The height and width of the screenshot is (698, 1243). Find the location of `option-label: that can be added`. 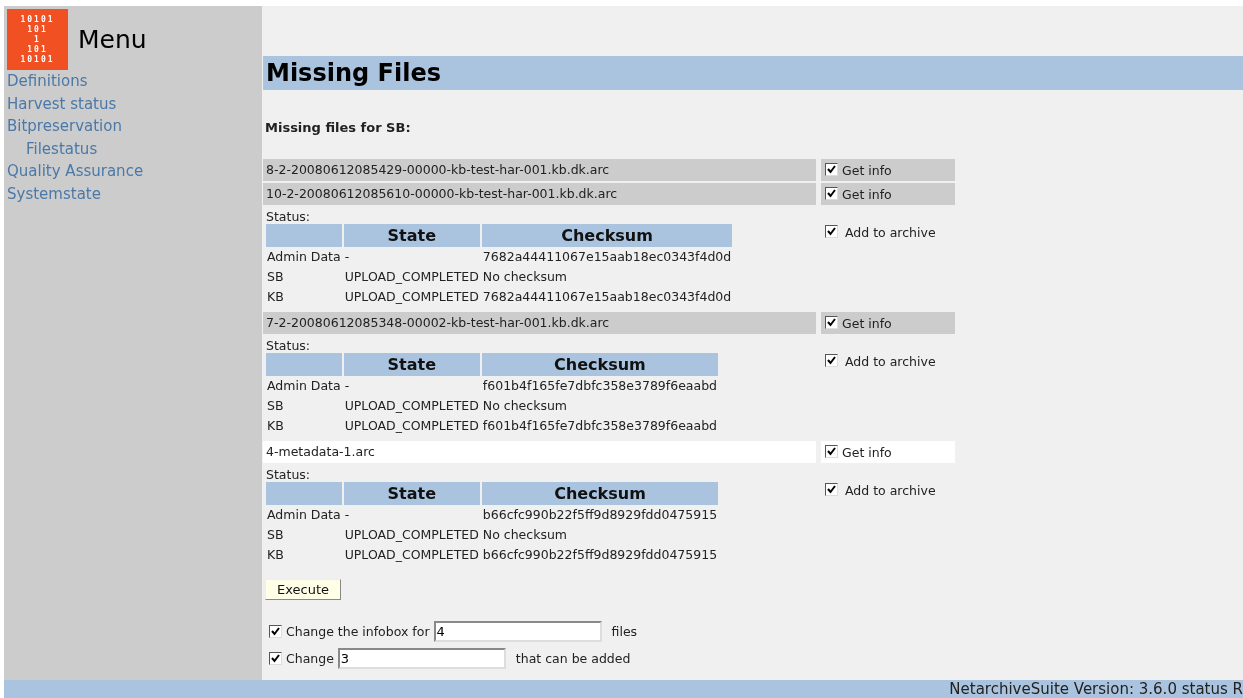

option-label: that can be added is located at coordinates (573, 658).